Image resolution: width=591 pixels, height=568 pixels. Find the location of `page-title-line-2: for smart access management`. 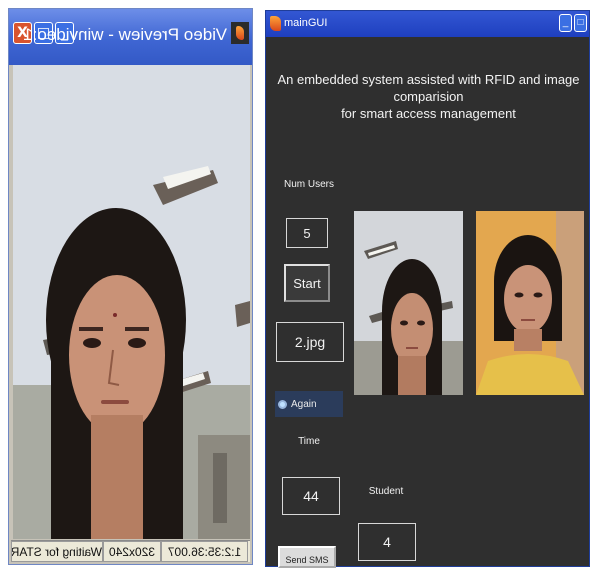

page-title-line-2: for smart access management is located at coordinates (428, 113).